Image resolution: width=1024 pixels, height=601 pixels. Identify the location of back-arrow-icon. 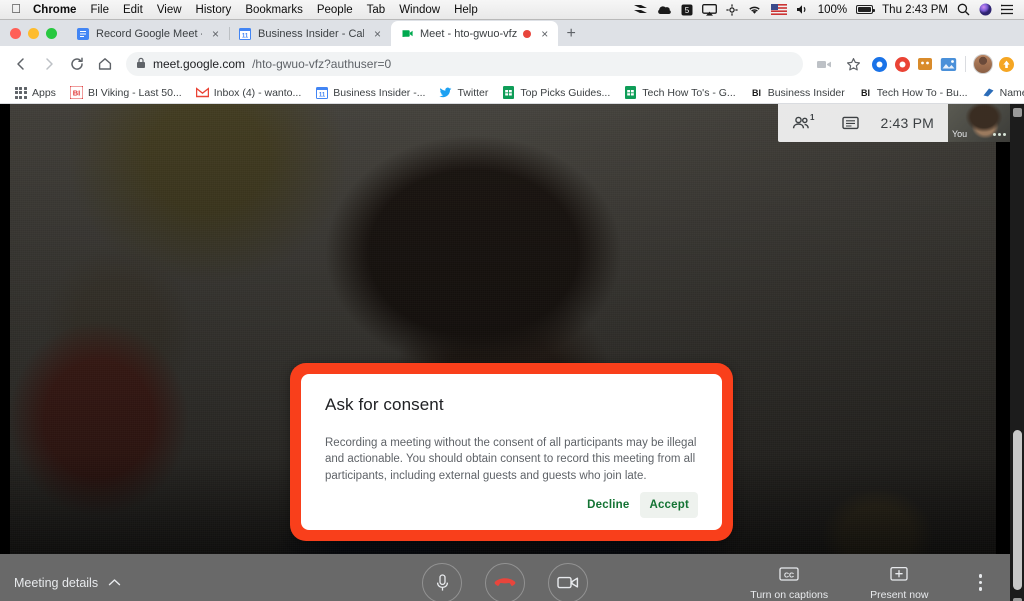
(21, 64).